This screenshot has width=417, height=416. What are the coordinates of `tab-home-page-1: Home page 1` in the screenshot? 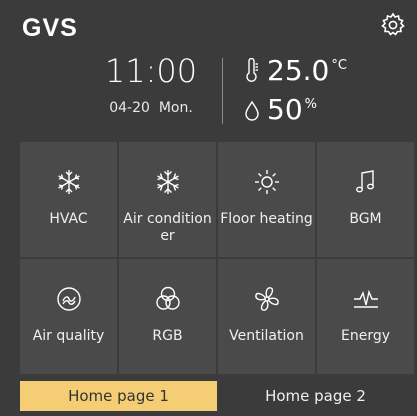 It's located at (118, 396).